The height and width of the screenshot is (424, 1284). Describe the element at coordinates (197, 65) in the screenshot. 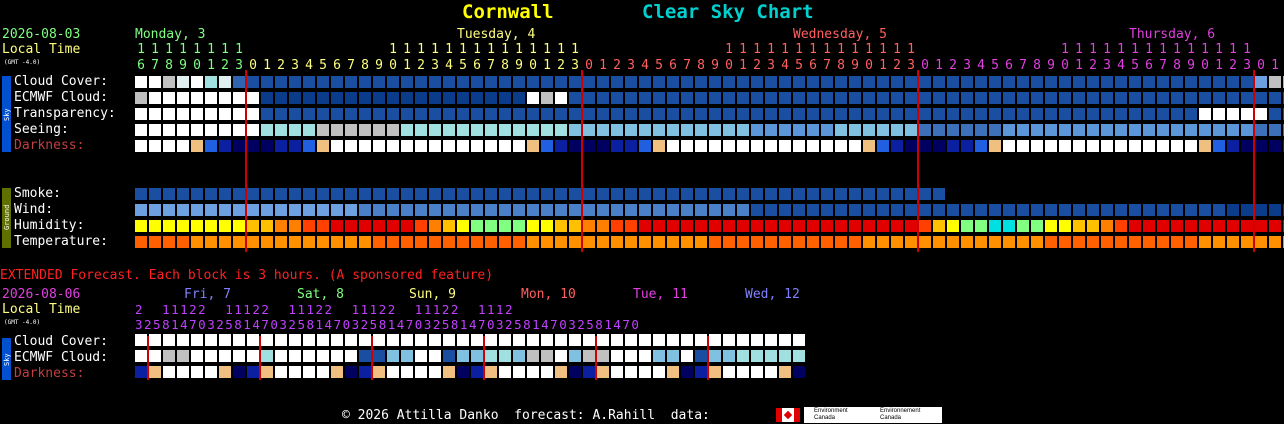

I see `hour-ones-tick: 0` at that location.